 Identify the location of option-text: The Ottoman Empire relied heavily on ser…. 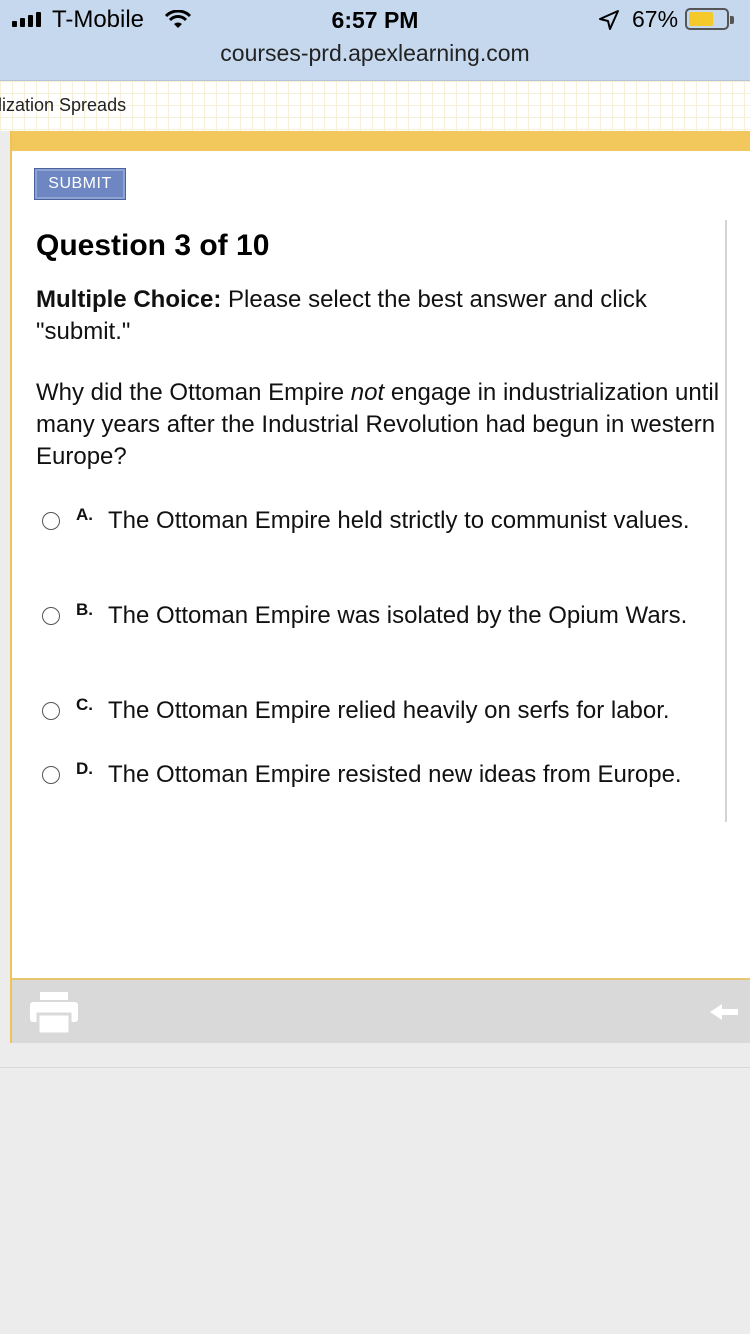
(418, 711).